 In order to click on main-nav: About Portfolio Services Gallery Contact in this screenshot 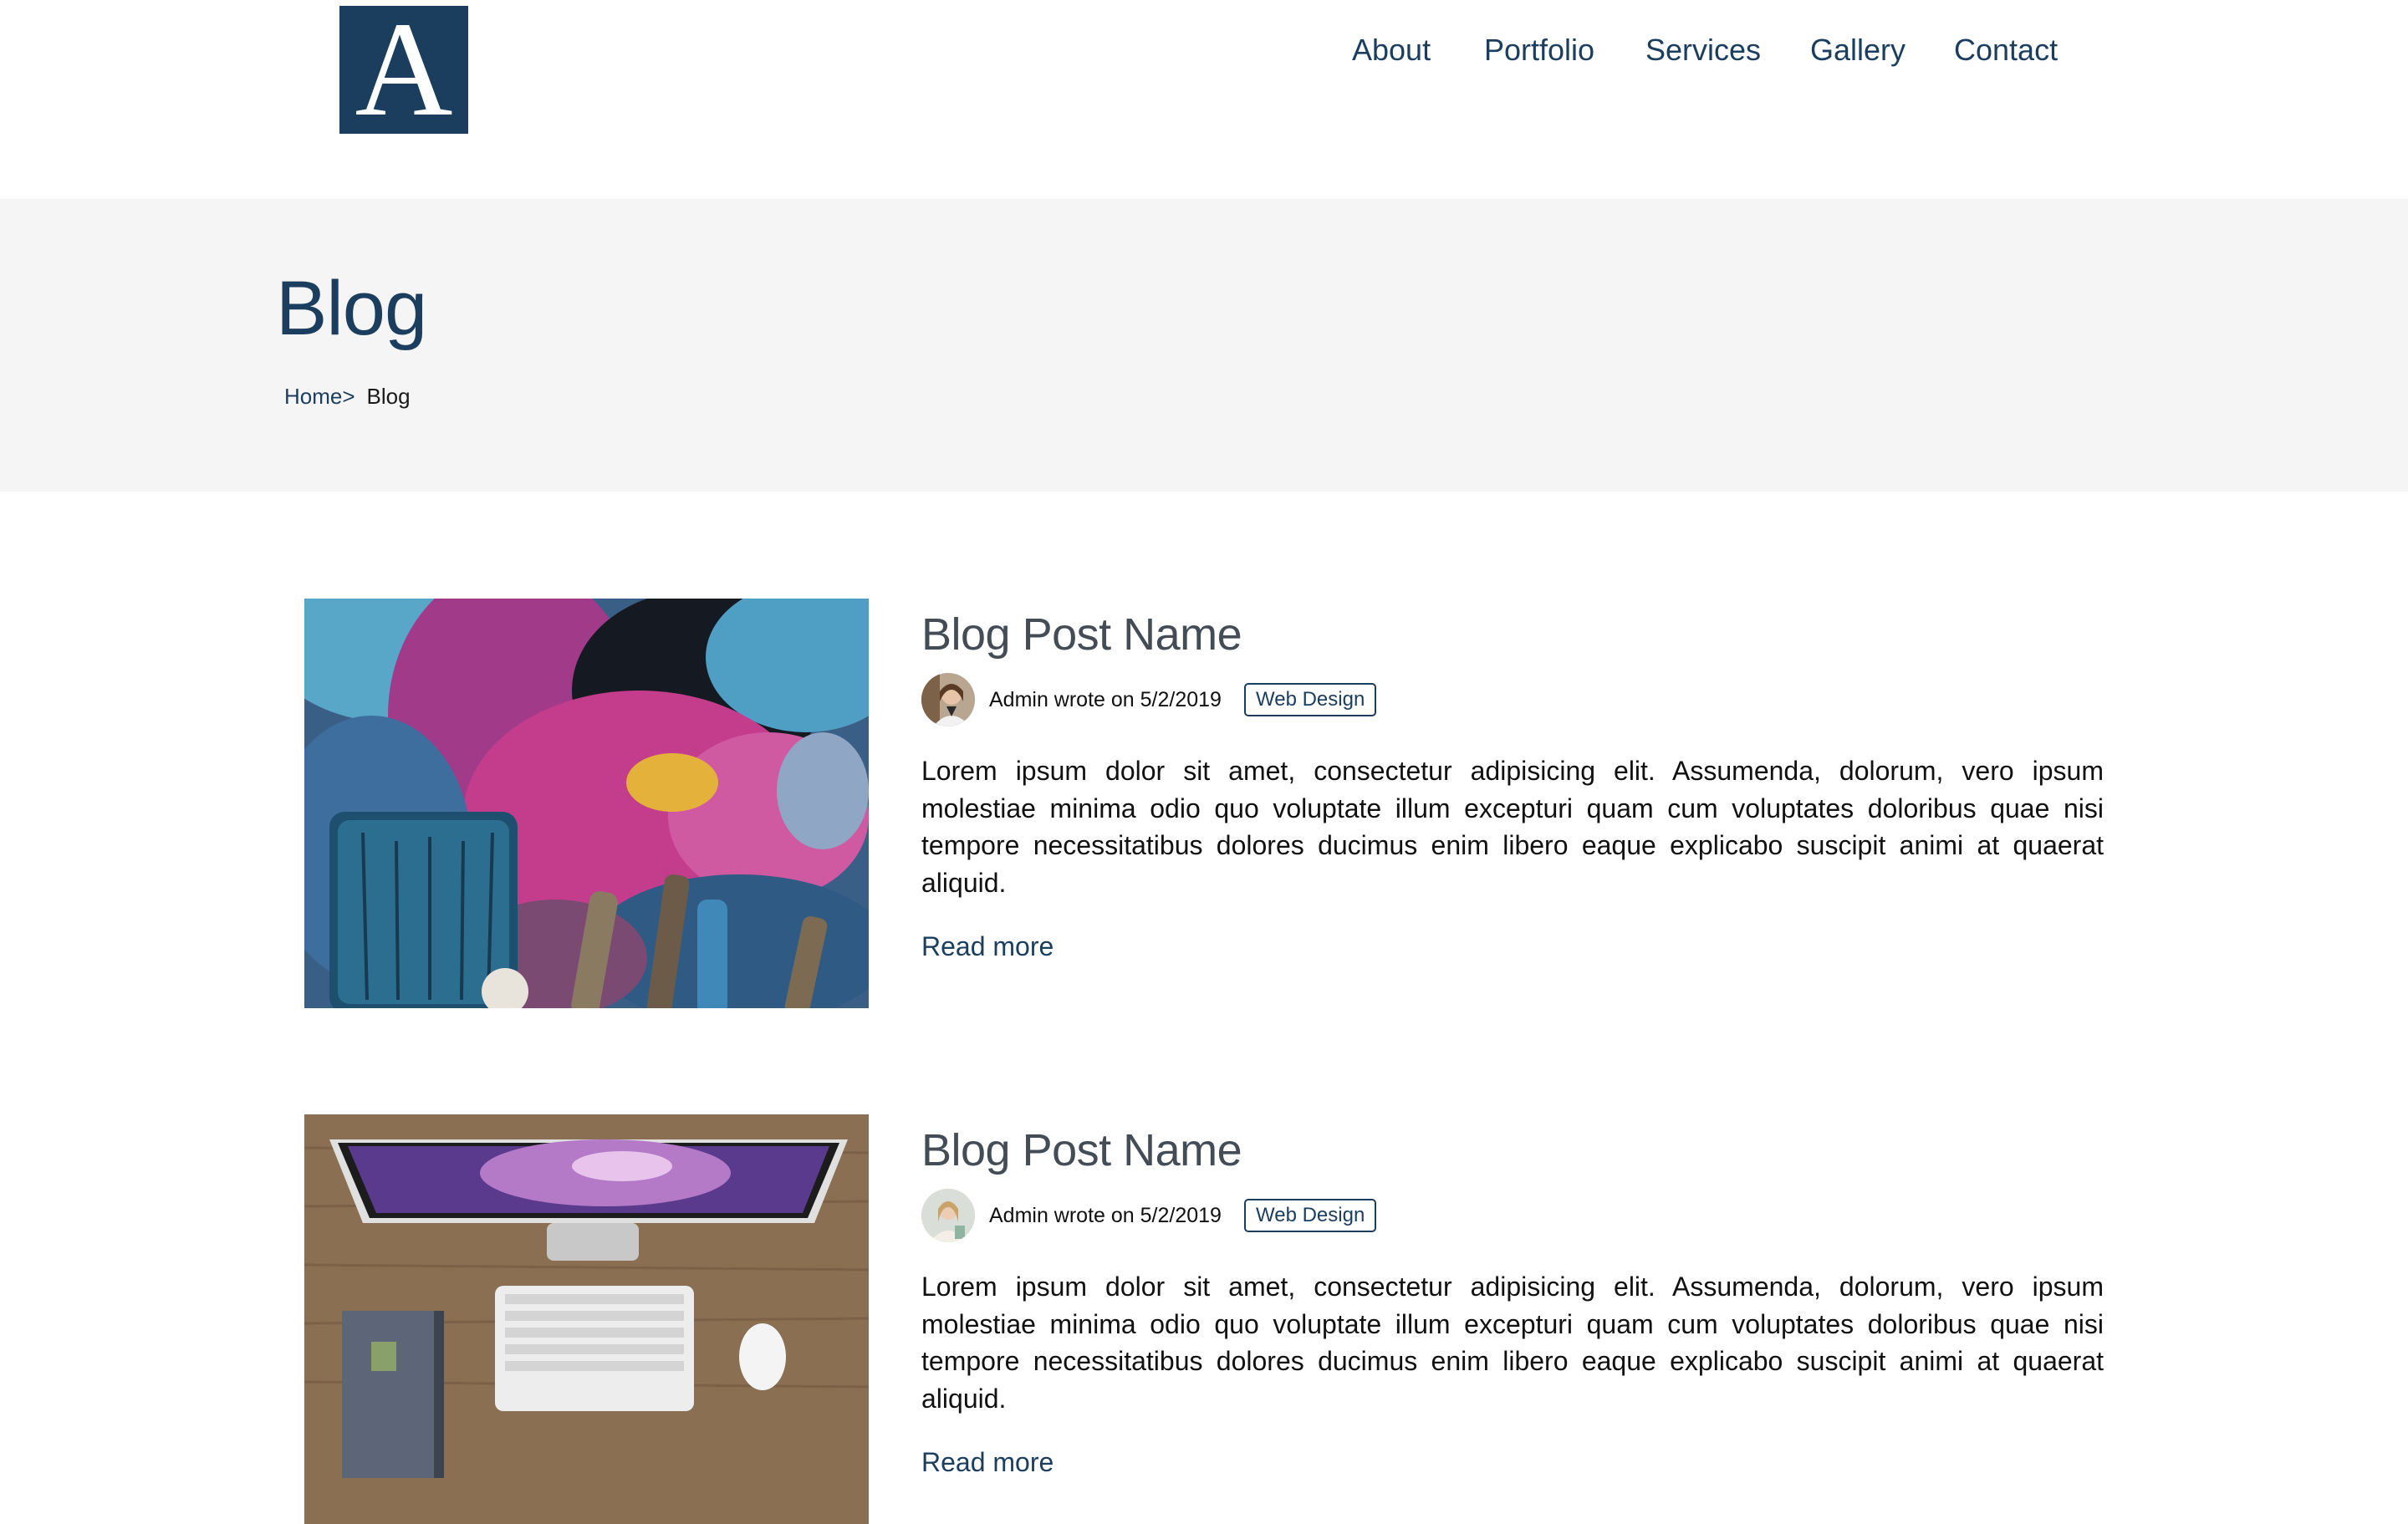, I will do `click(1204, 50)`.